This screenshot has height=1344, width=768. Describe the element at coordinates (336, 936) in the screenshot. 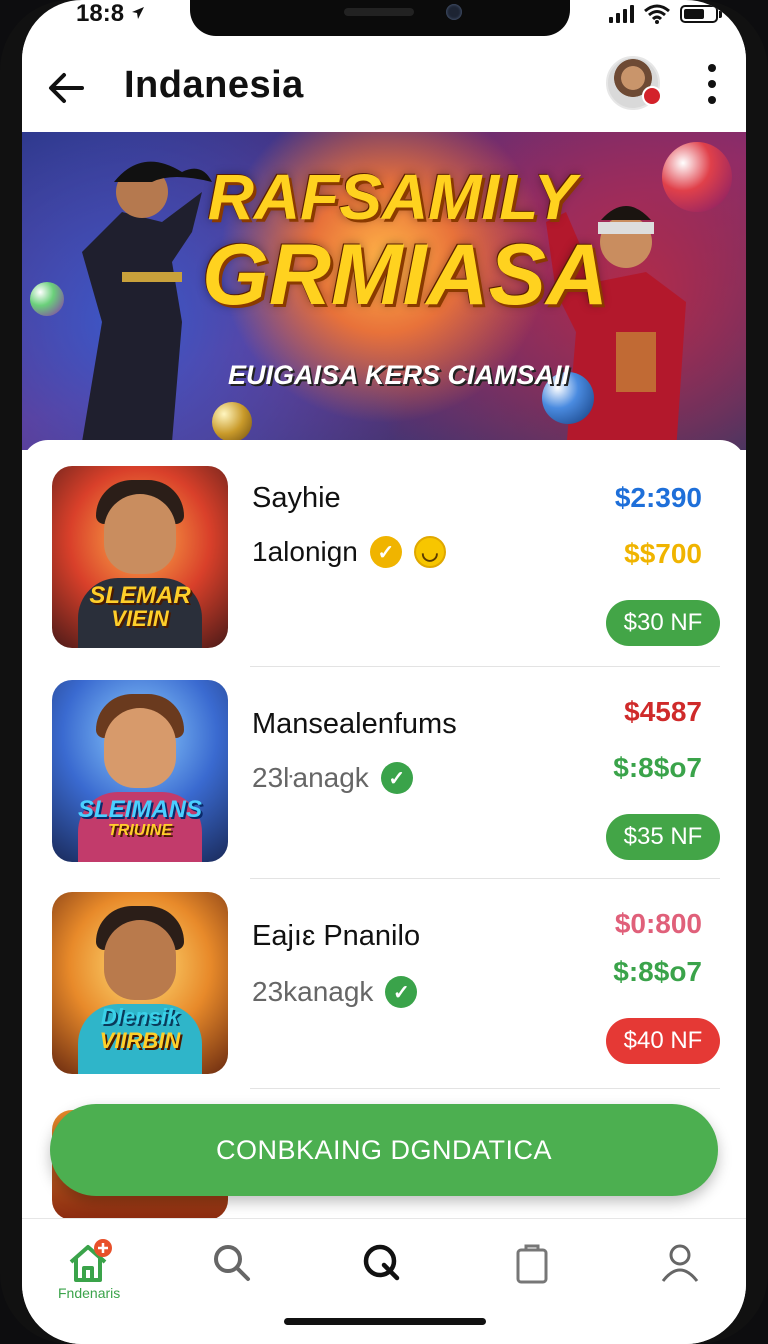

I see `item-name: Eajıɛ Pnanilo` at that location.